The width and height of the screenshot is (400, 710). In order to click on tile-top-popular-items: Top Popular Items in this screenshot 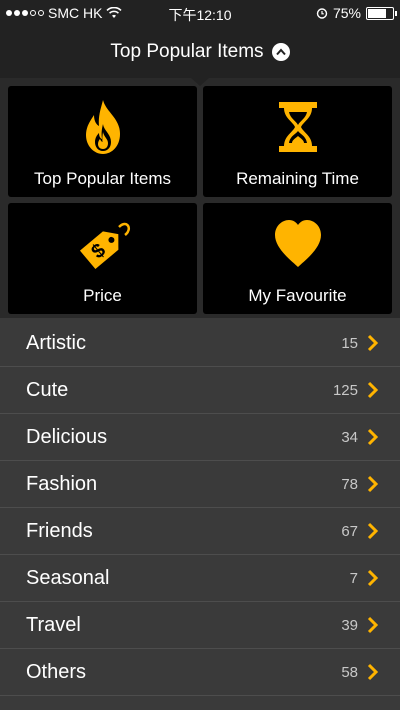, I will do `click(102, 141)`.